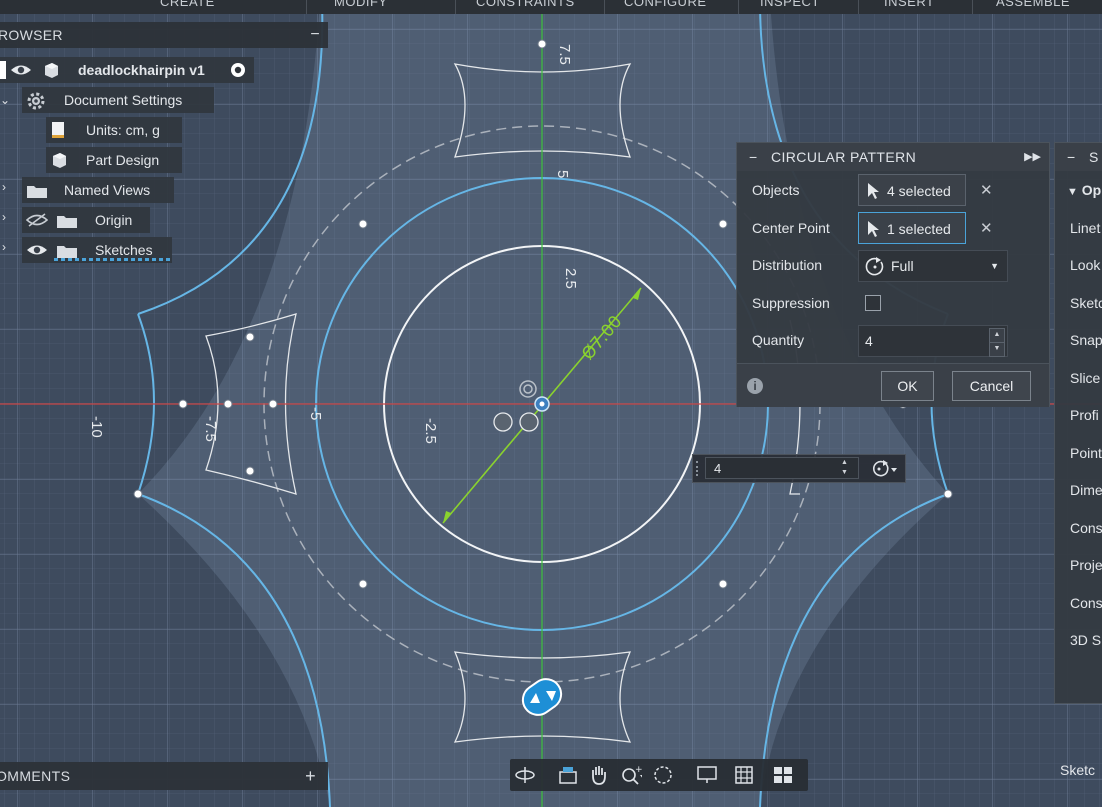  I want to click on dialog-header: − CIRCULAR PATTERN ▶▶, so click(893, 157).